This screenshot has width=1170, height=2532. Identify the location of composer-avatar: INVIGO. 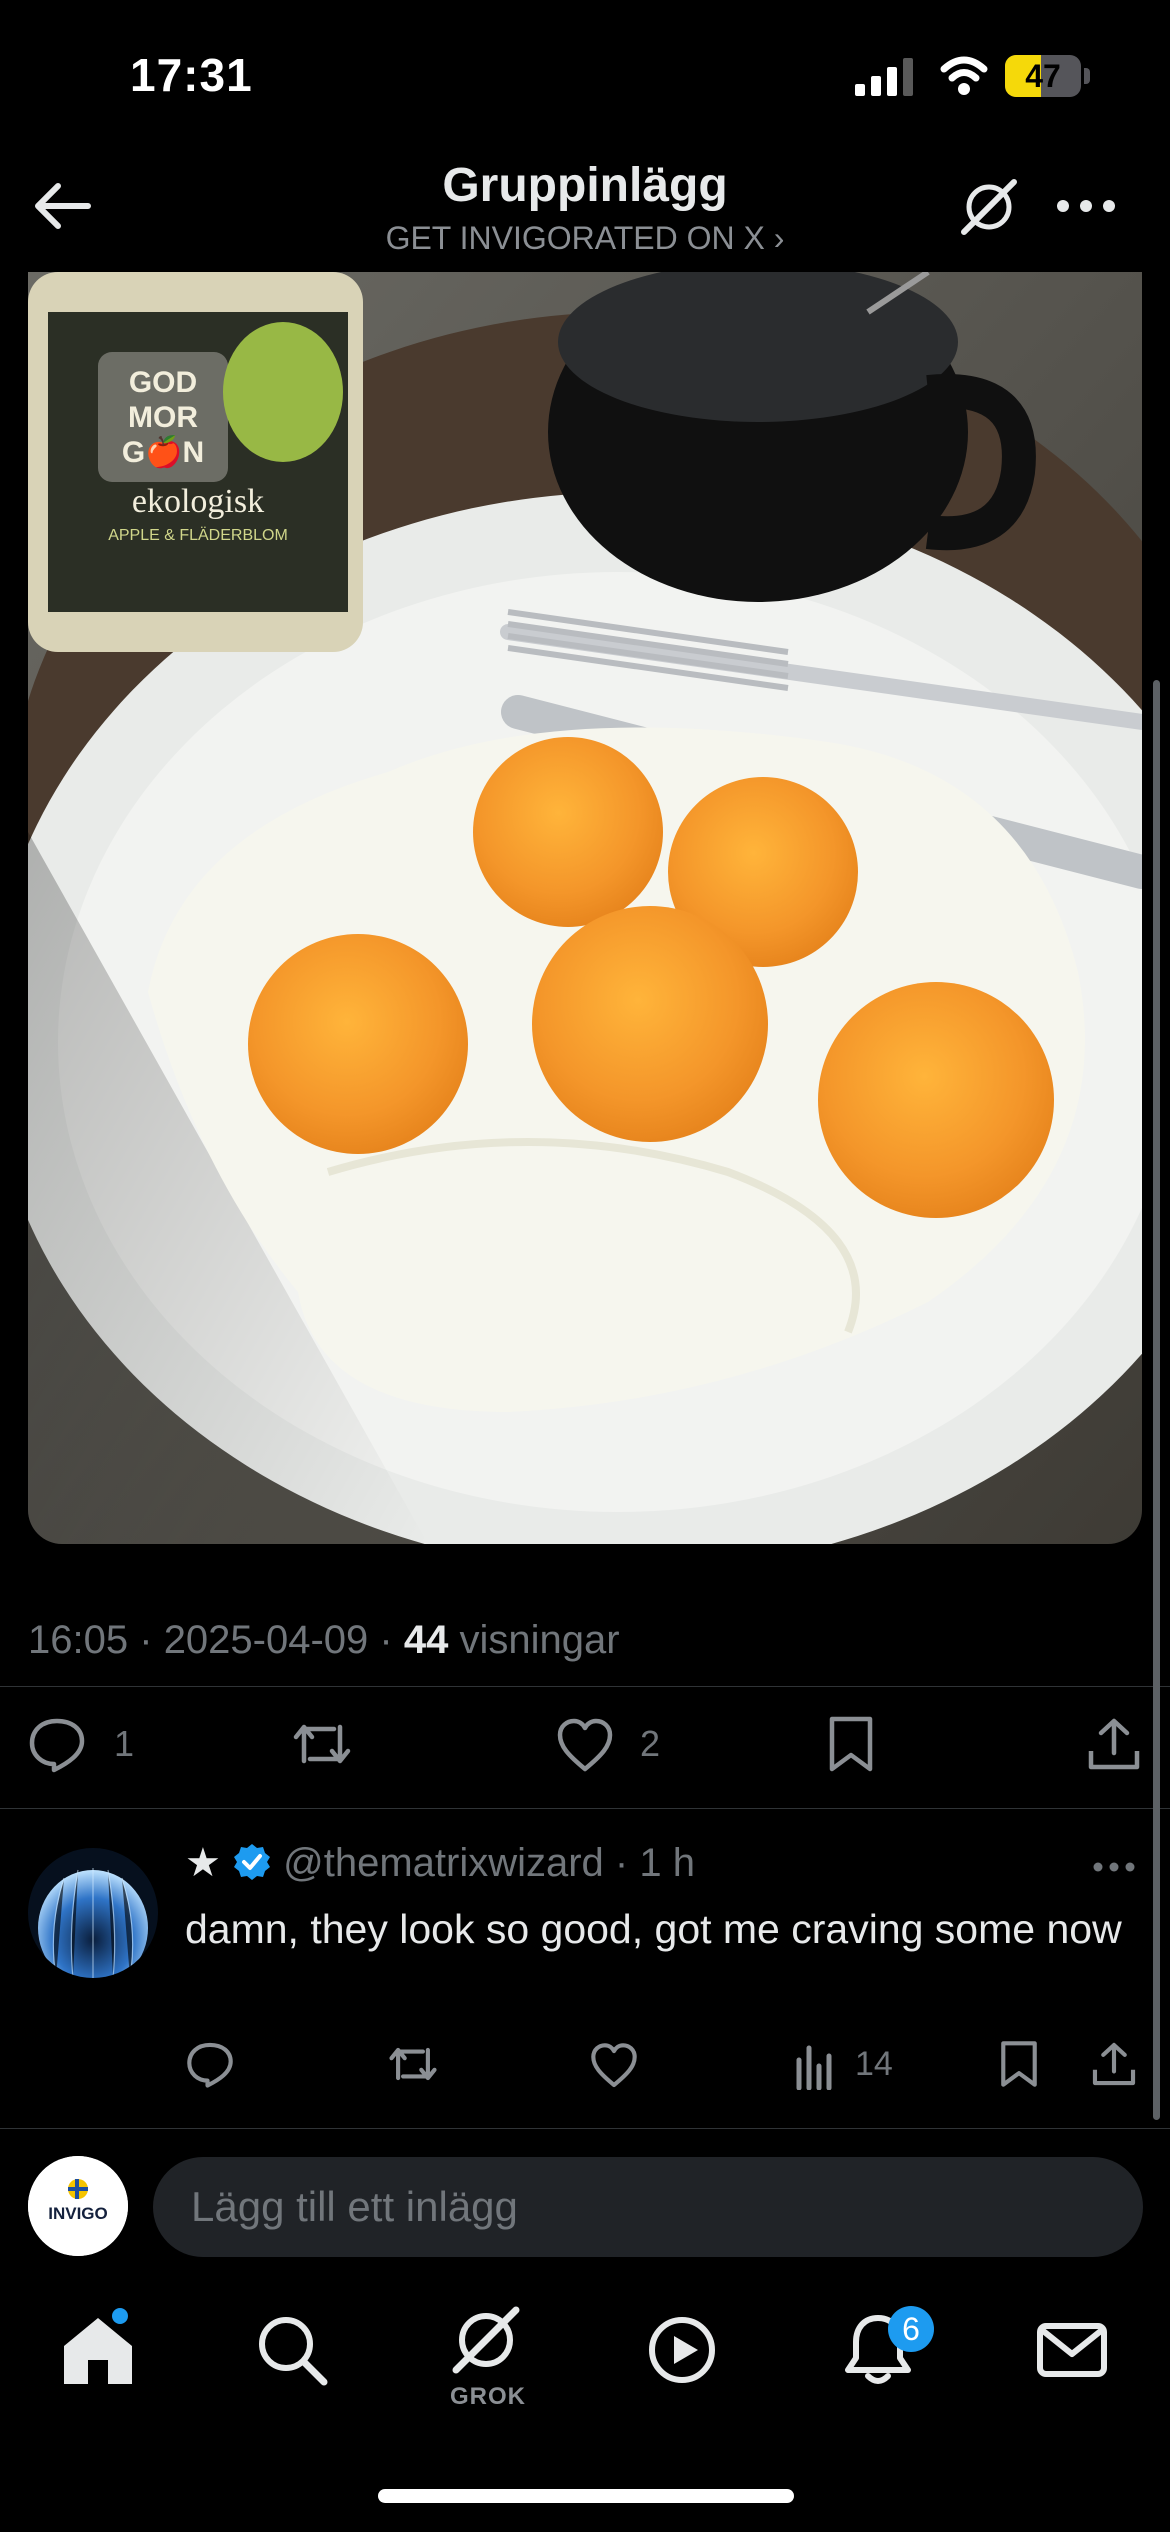
(78, 2206).